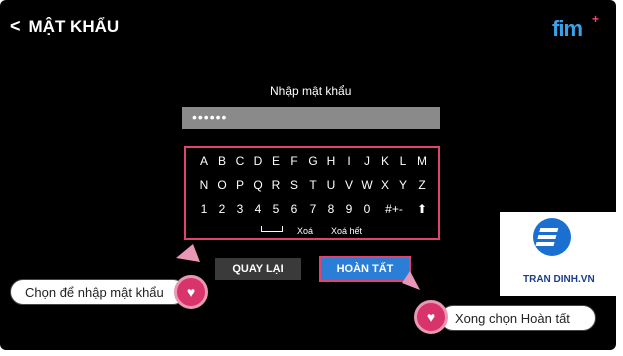 The image size is (623, 356). I want to click on brand-watermark: TRAN DINH.VN, so click(561, 254).